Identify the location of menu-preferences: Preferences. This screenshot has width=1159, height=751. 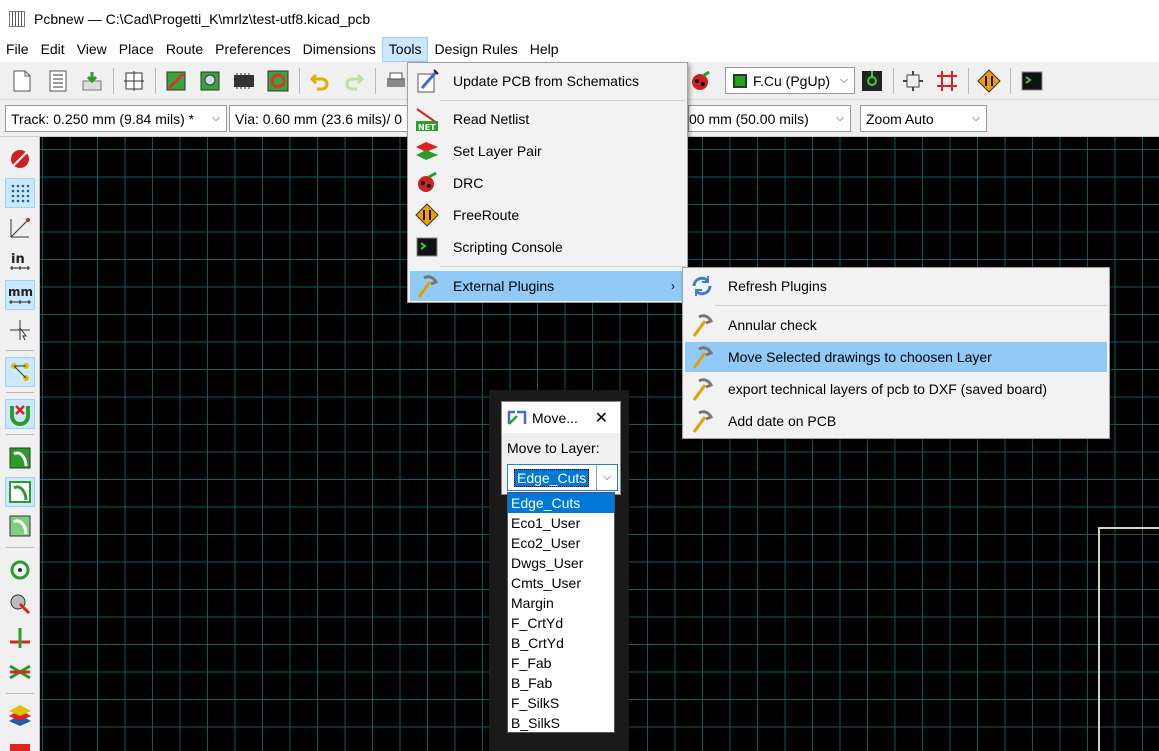
(252, 49).